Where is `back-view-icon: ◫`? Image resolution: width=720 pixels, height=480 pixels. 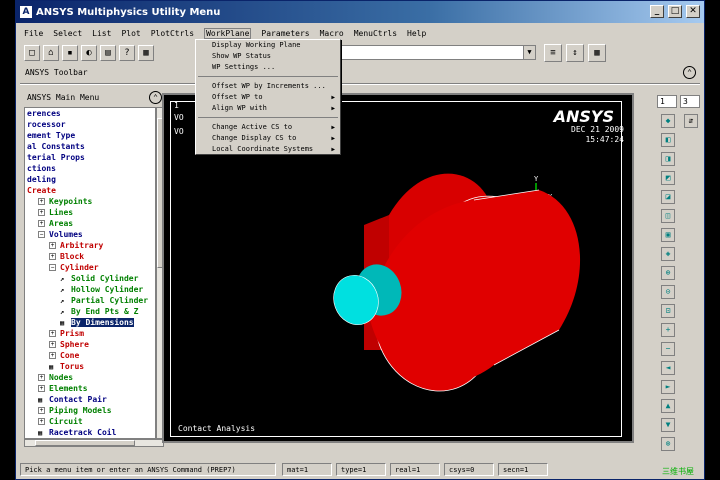
back-view-icon: ◫ is located at coordinates (668, 216).